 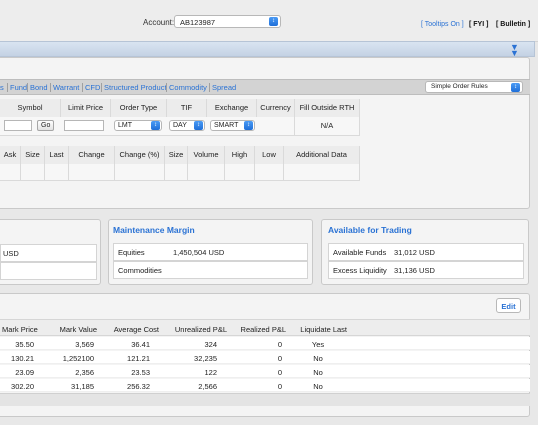 What do you see at coordinates (265, 357) in the screenshot?
I see `position-row: 130.21 1,252100 121.21 32,235 0 No` at bounding box center [265, 357].